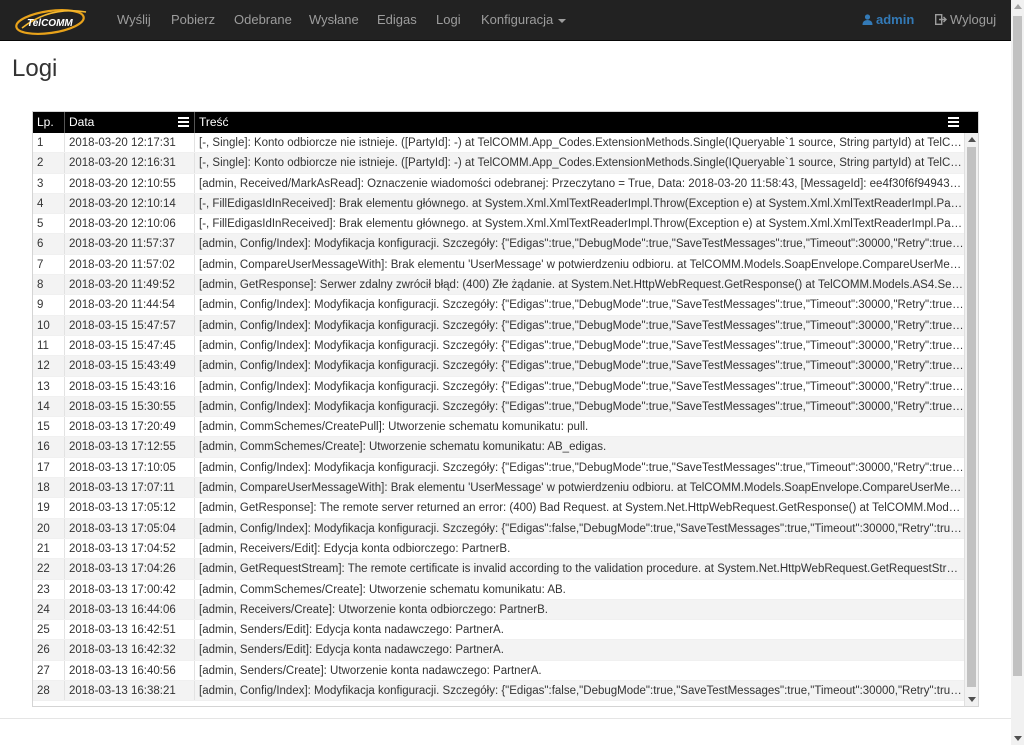  Describe the element at coordinates (867, 19) in the screenshot. I see `user-icon` at that location.